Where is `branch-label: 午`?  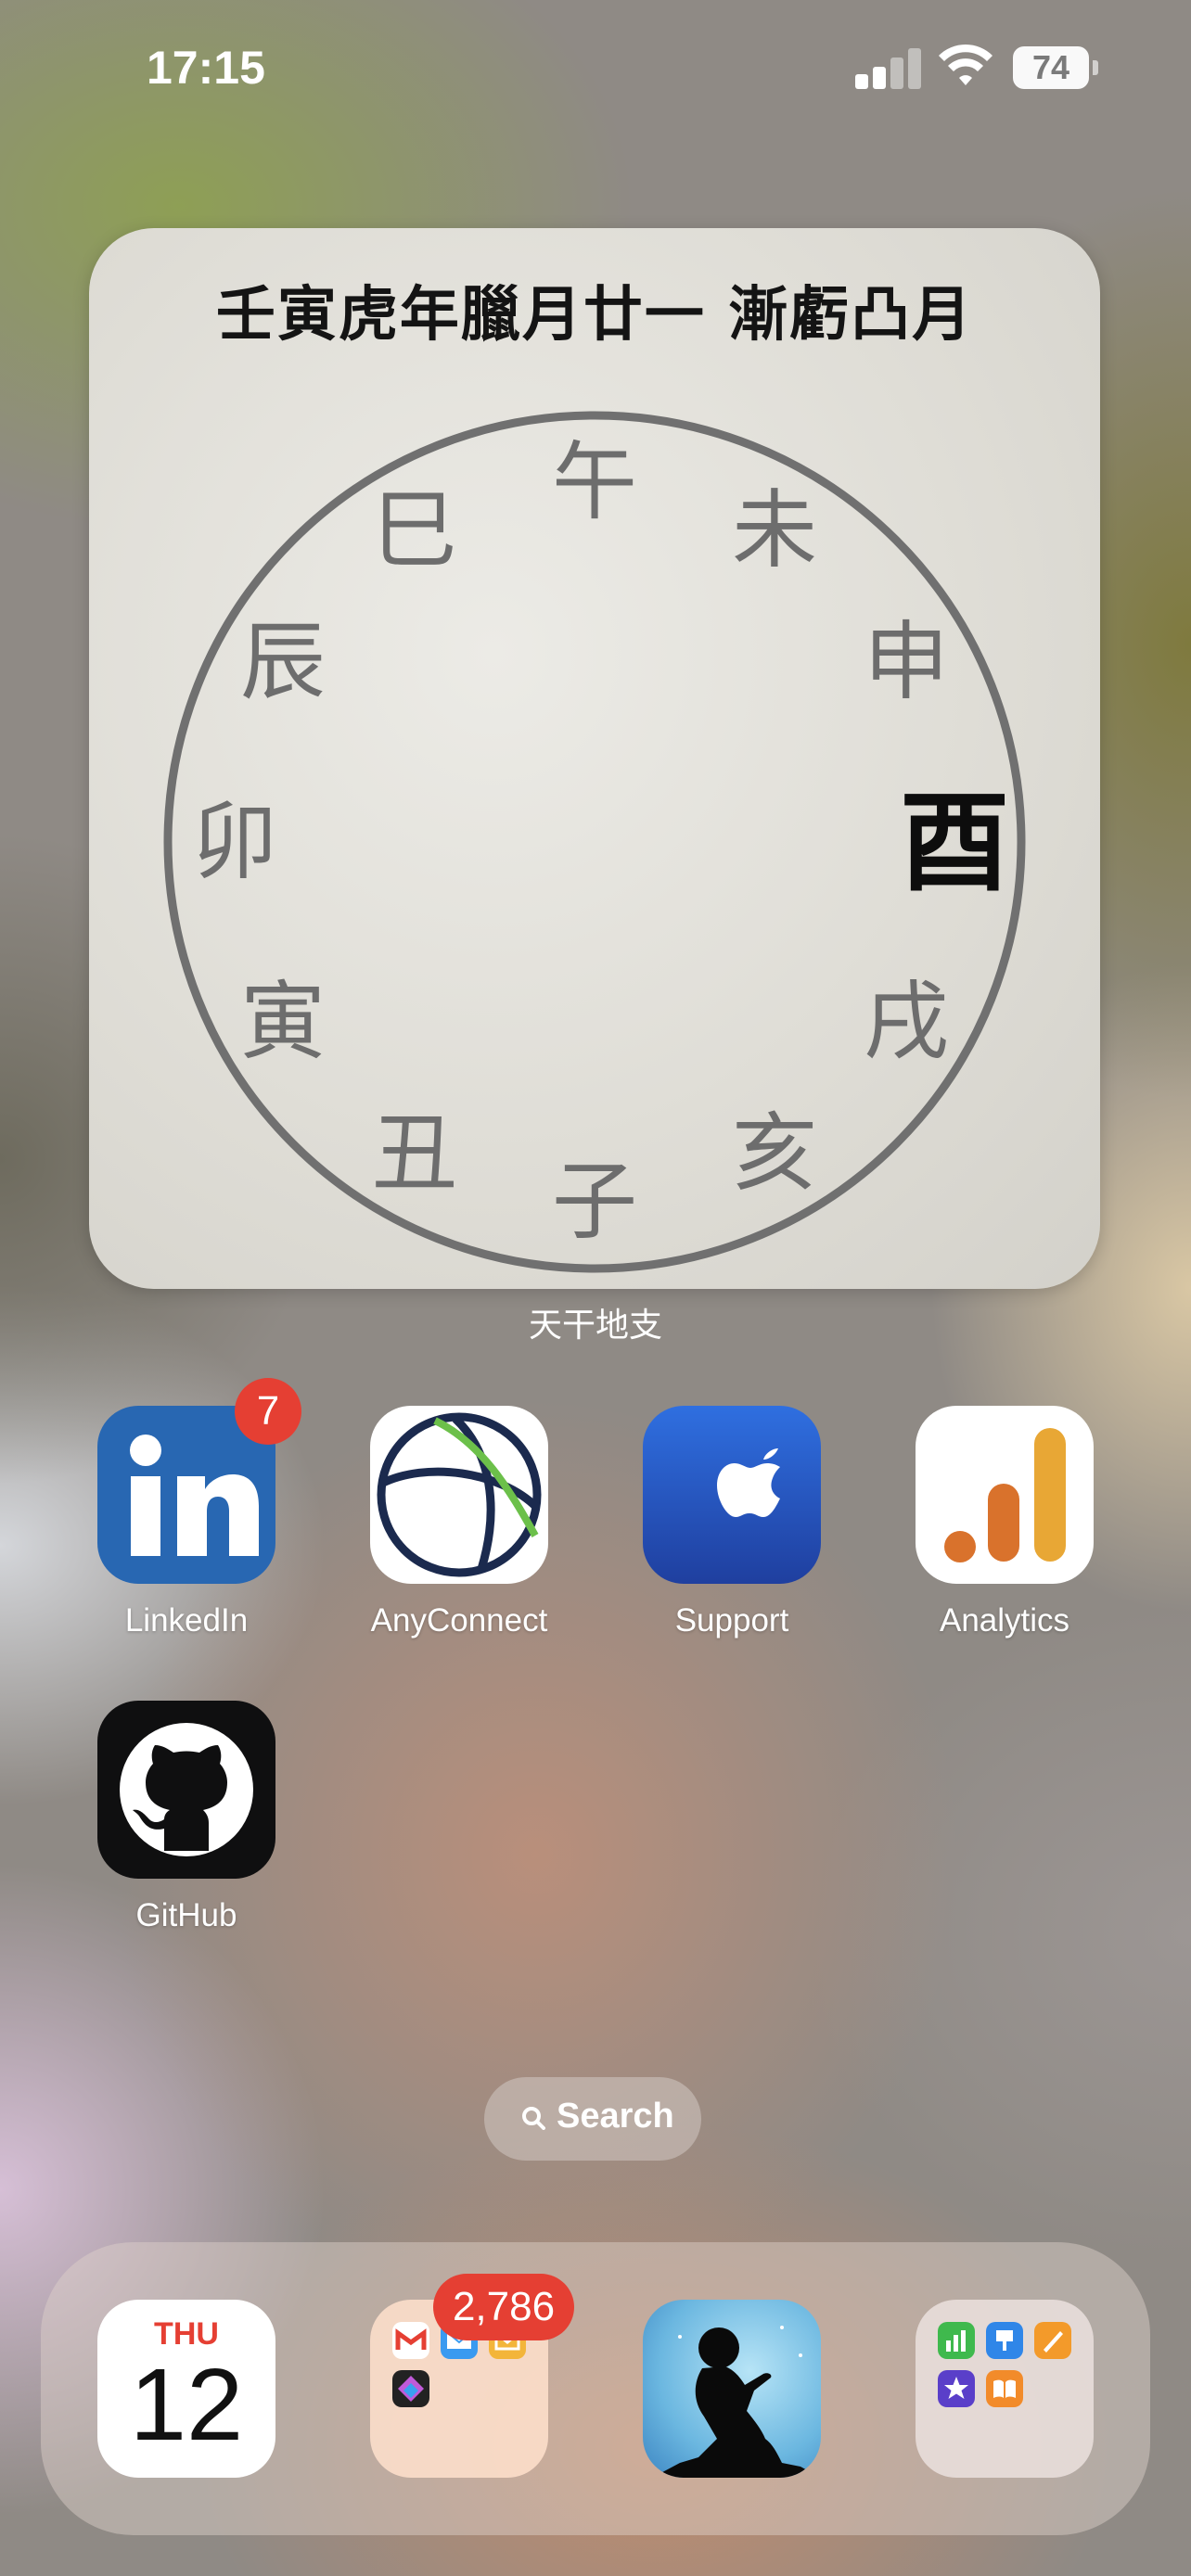 branch-label: 午 is located at coordinates (594, 482).